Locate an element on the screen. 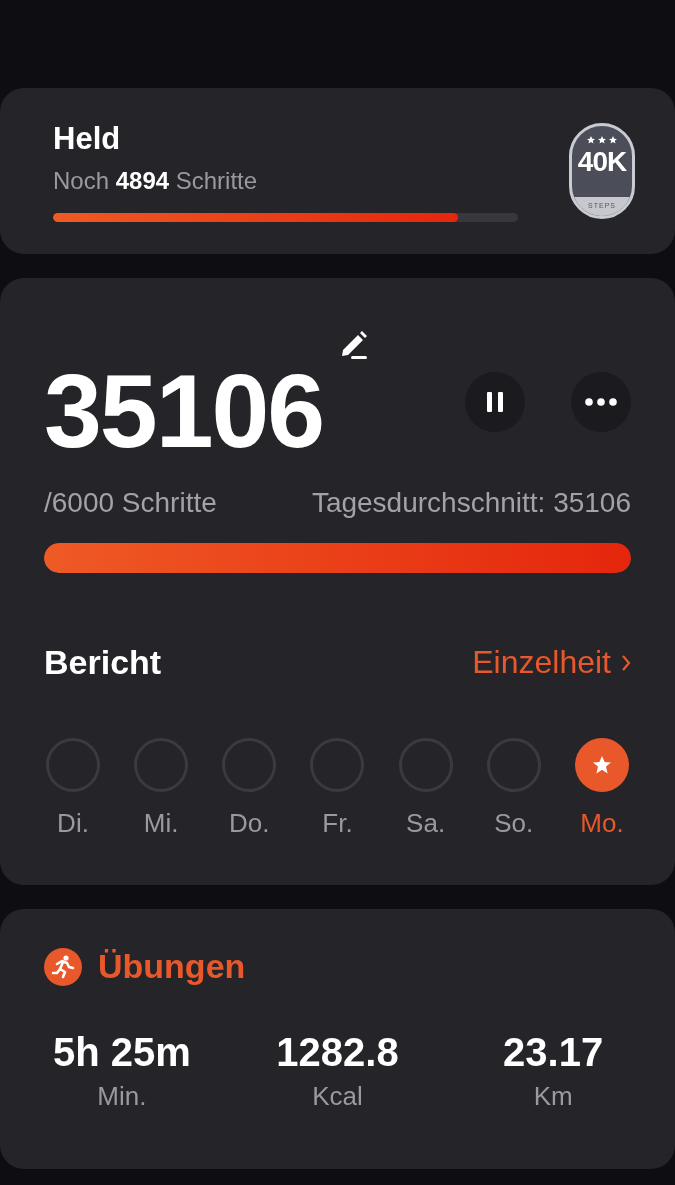  stat-value: 1282.8 is located at coordinates (337, 1052).